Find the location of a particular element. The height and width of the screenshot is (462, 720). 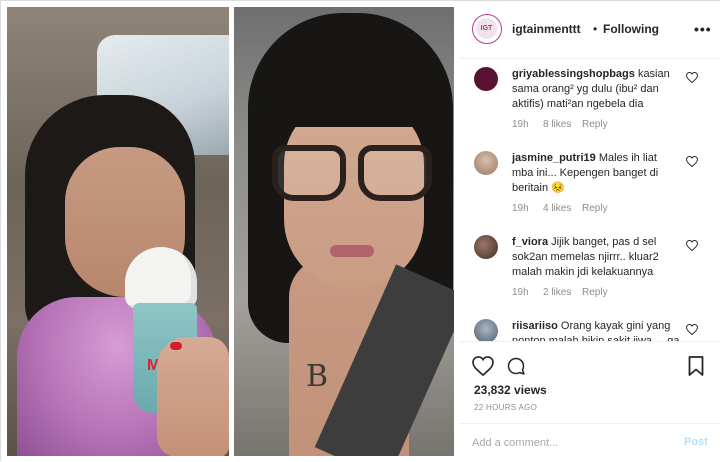

commenter-username: f_viora is located at coordinates (530, 242).